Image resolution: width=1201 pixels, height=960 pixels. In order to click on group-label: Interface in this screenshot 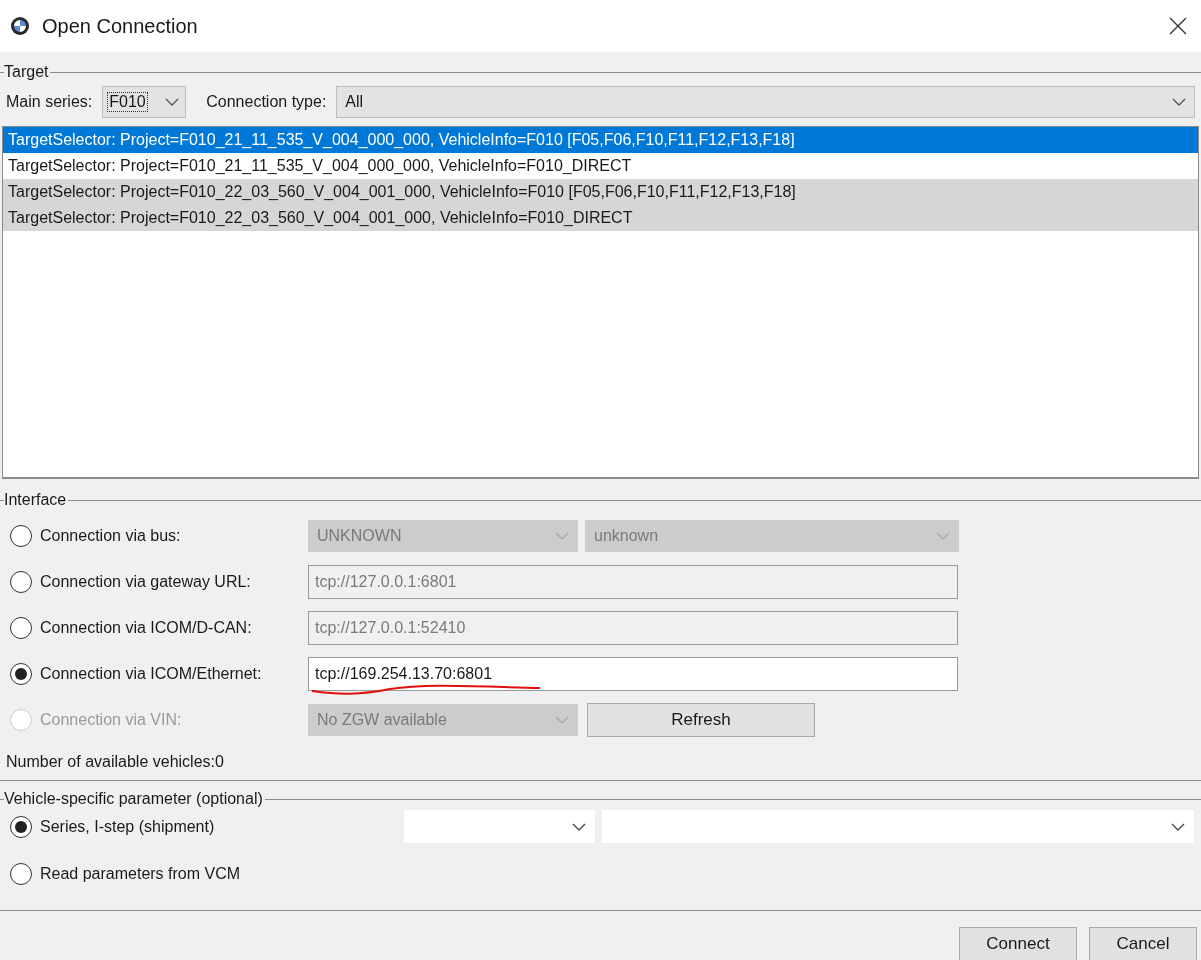, I will do `click(36, 500)`.